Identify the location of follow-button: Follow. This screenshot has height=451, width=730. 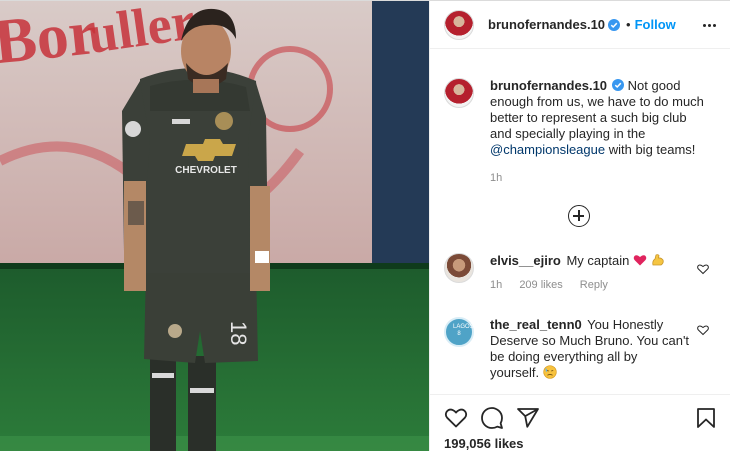
(655, 24).